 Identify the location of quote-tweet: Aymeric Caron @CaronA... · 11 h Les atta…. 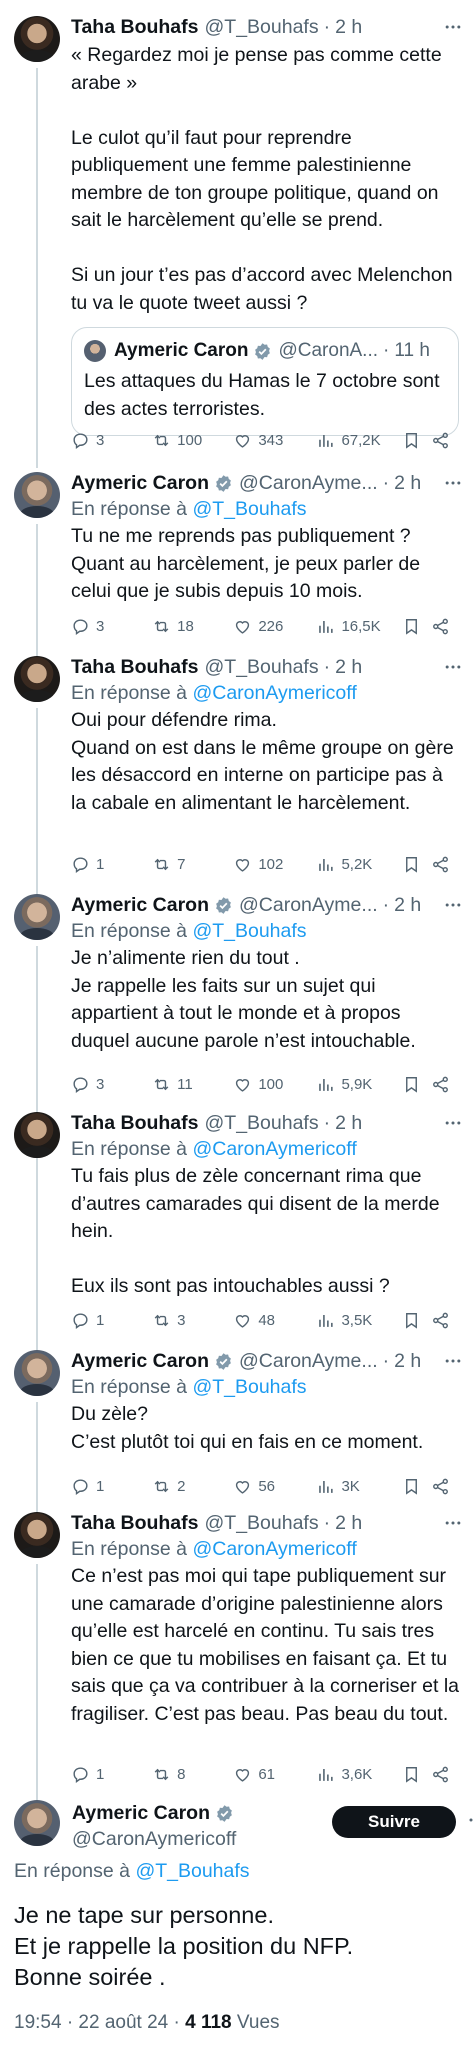
(265, 381).